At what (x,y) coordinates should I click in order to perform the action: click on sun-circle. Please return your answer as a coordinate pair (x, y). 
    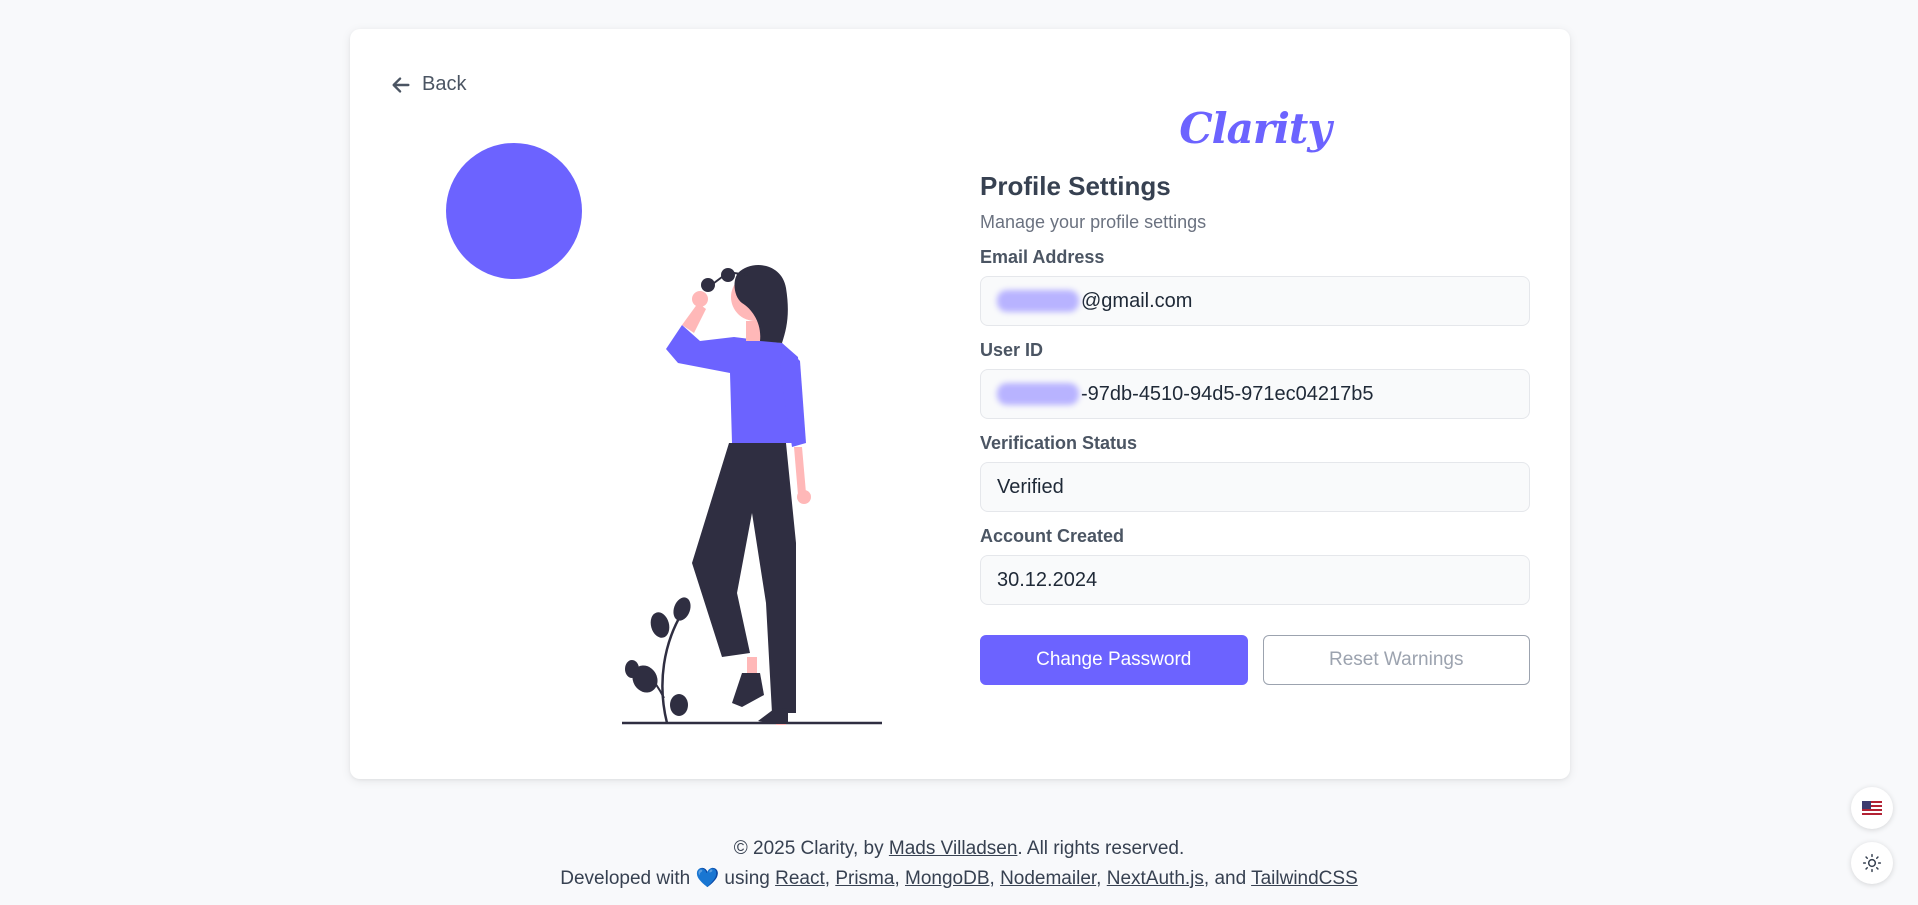
    Looking at the image, I should click on (514, 211).